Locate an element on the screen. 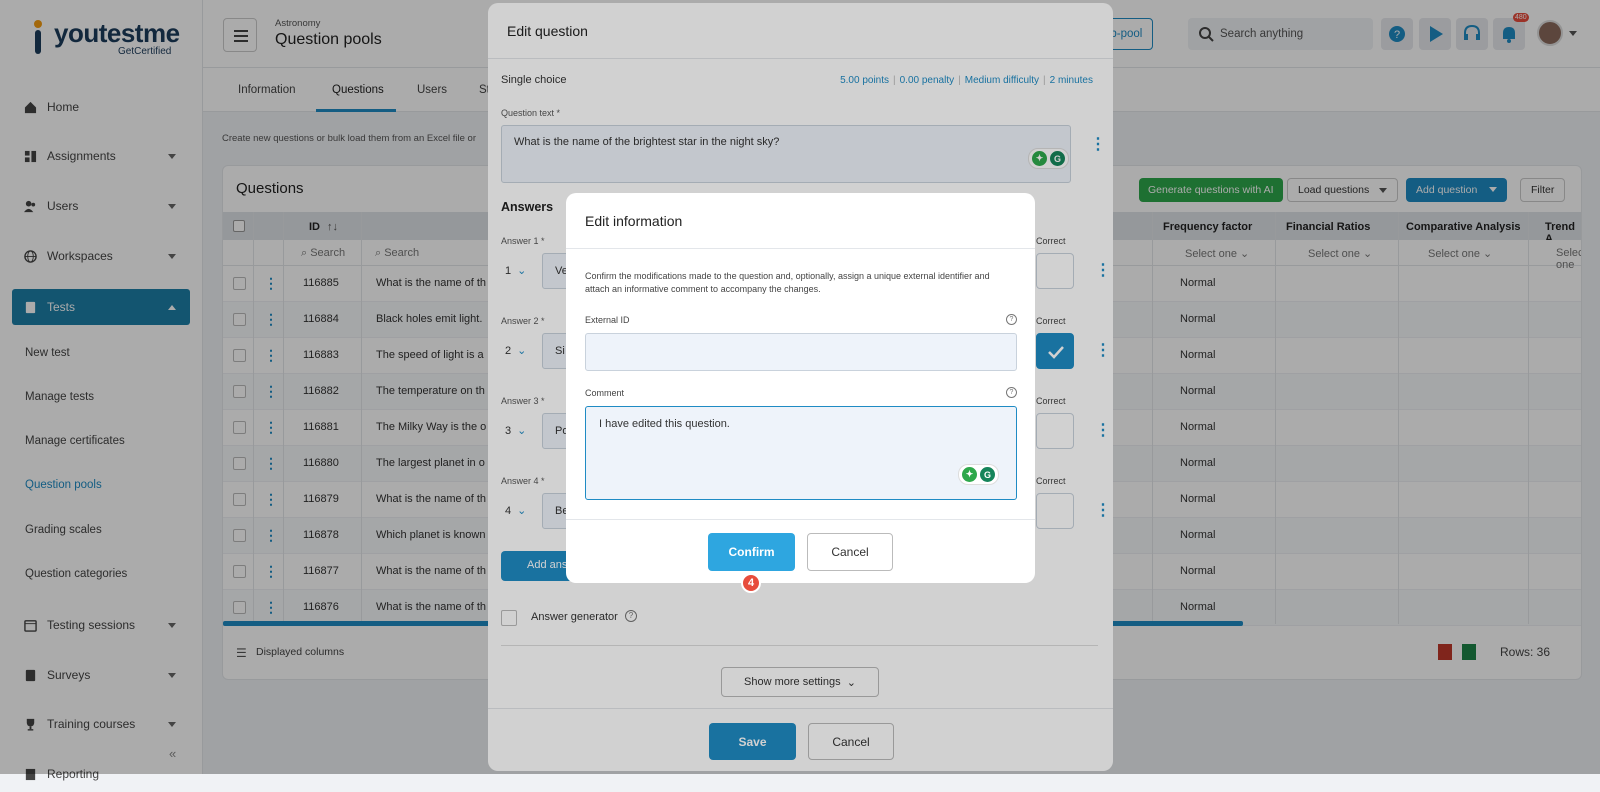 Image resolution: width=1600 pixels, height=792 pixels. comment-value: I have edited this question. is located at coordinates (664, 424).